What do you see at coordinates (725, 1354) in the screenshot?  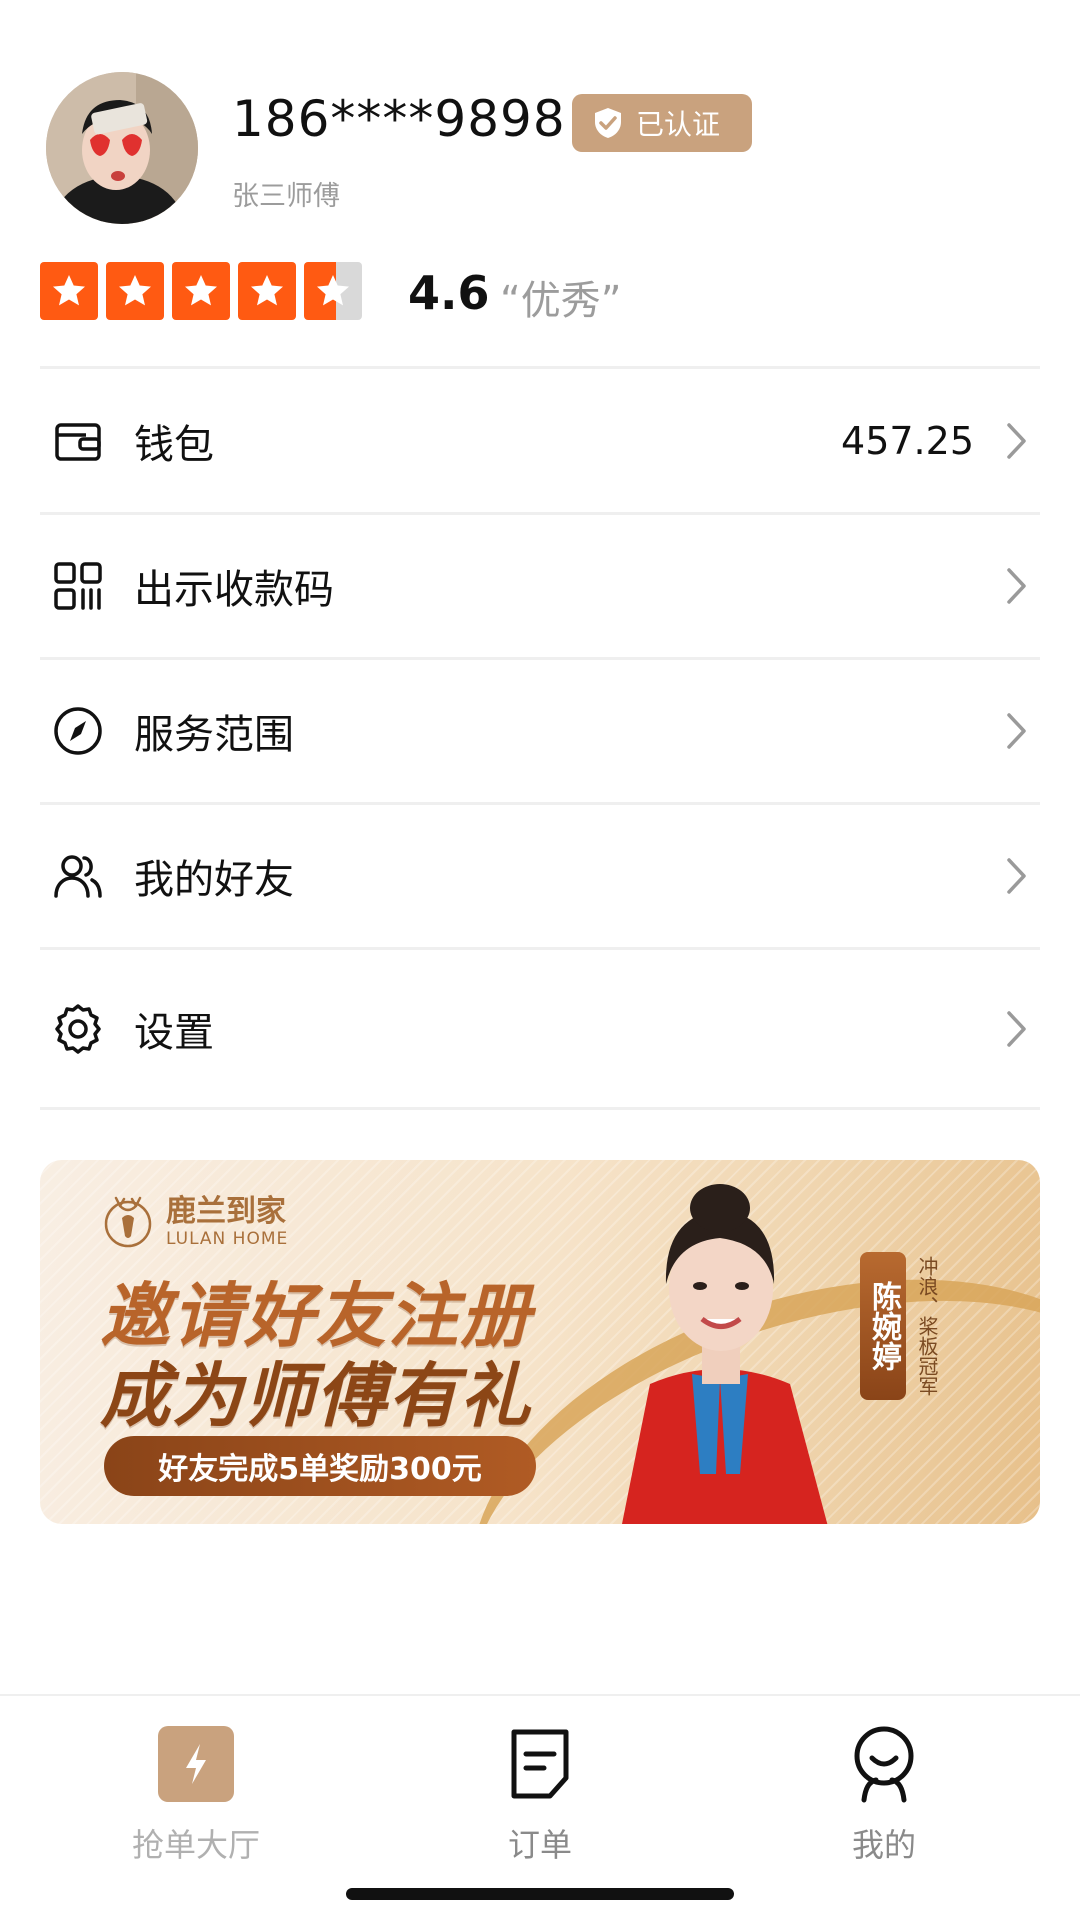 I see `athlete-photo` at bounding box center [725, 1354].